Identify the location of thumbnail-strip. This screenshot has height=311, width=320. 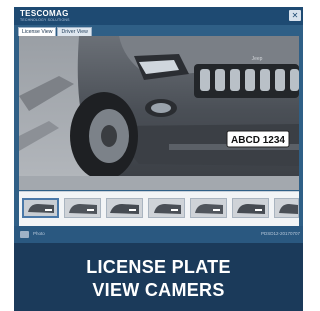
(159, 208).